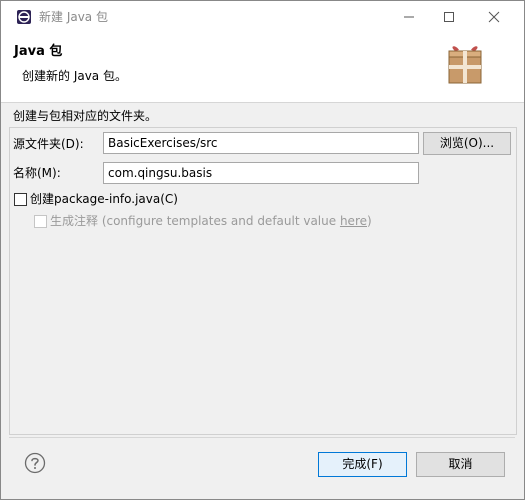 Image resolution: width=525 pixels, height=500 pixels. I want to click on close-icon, so click(494, 16).